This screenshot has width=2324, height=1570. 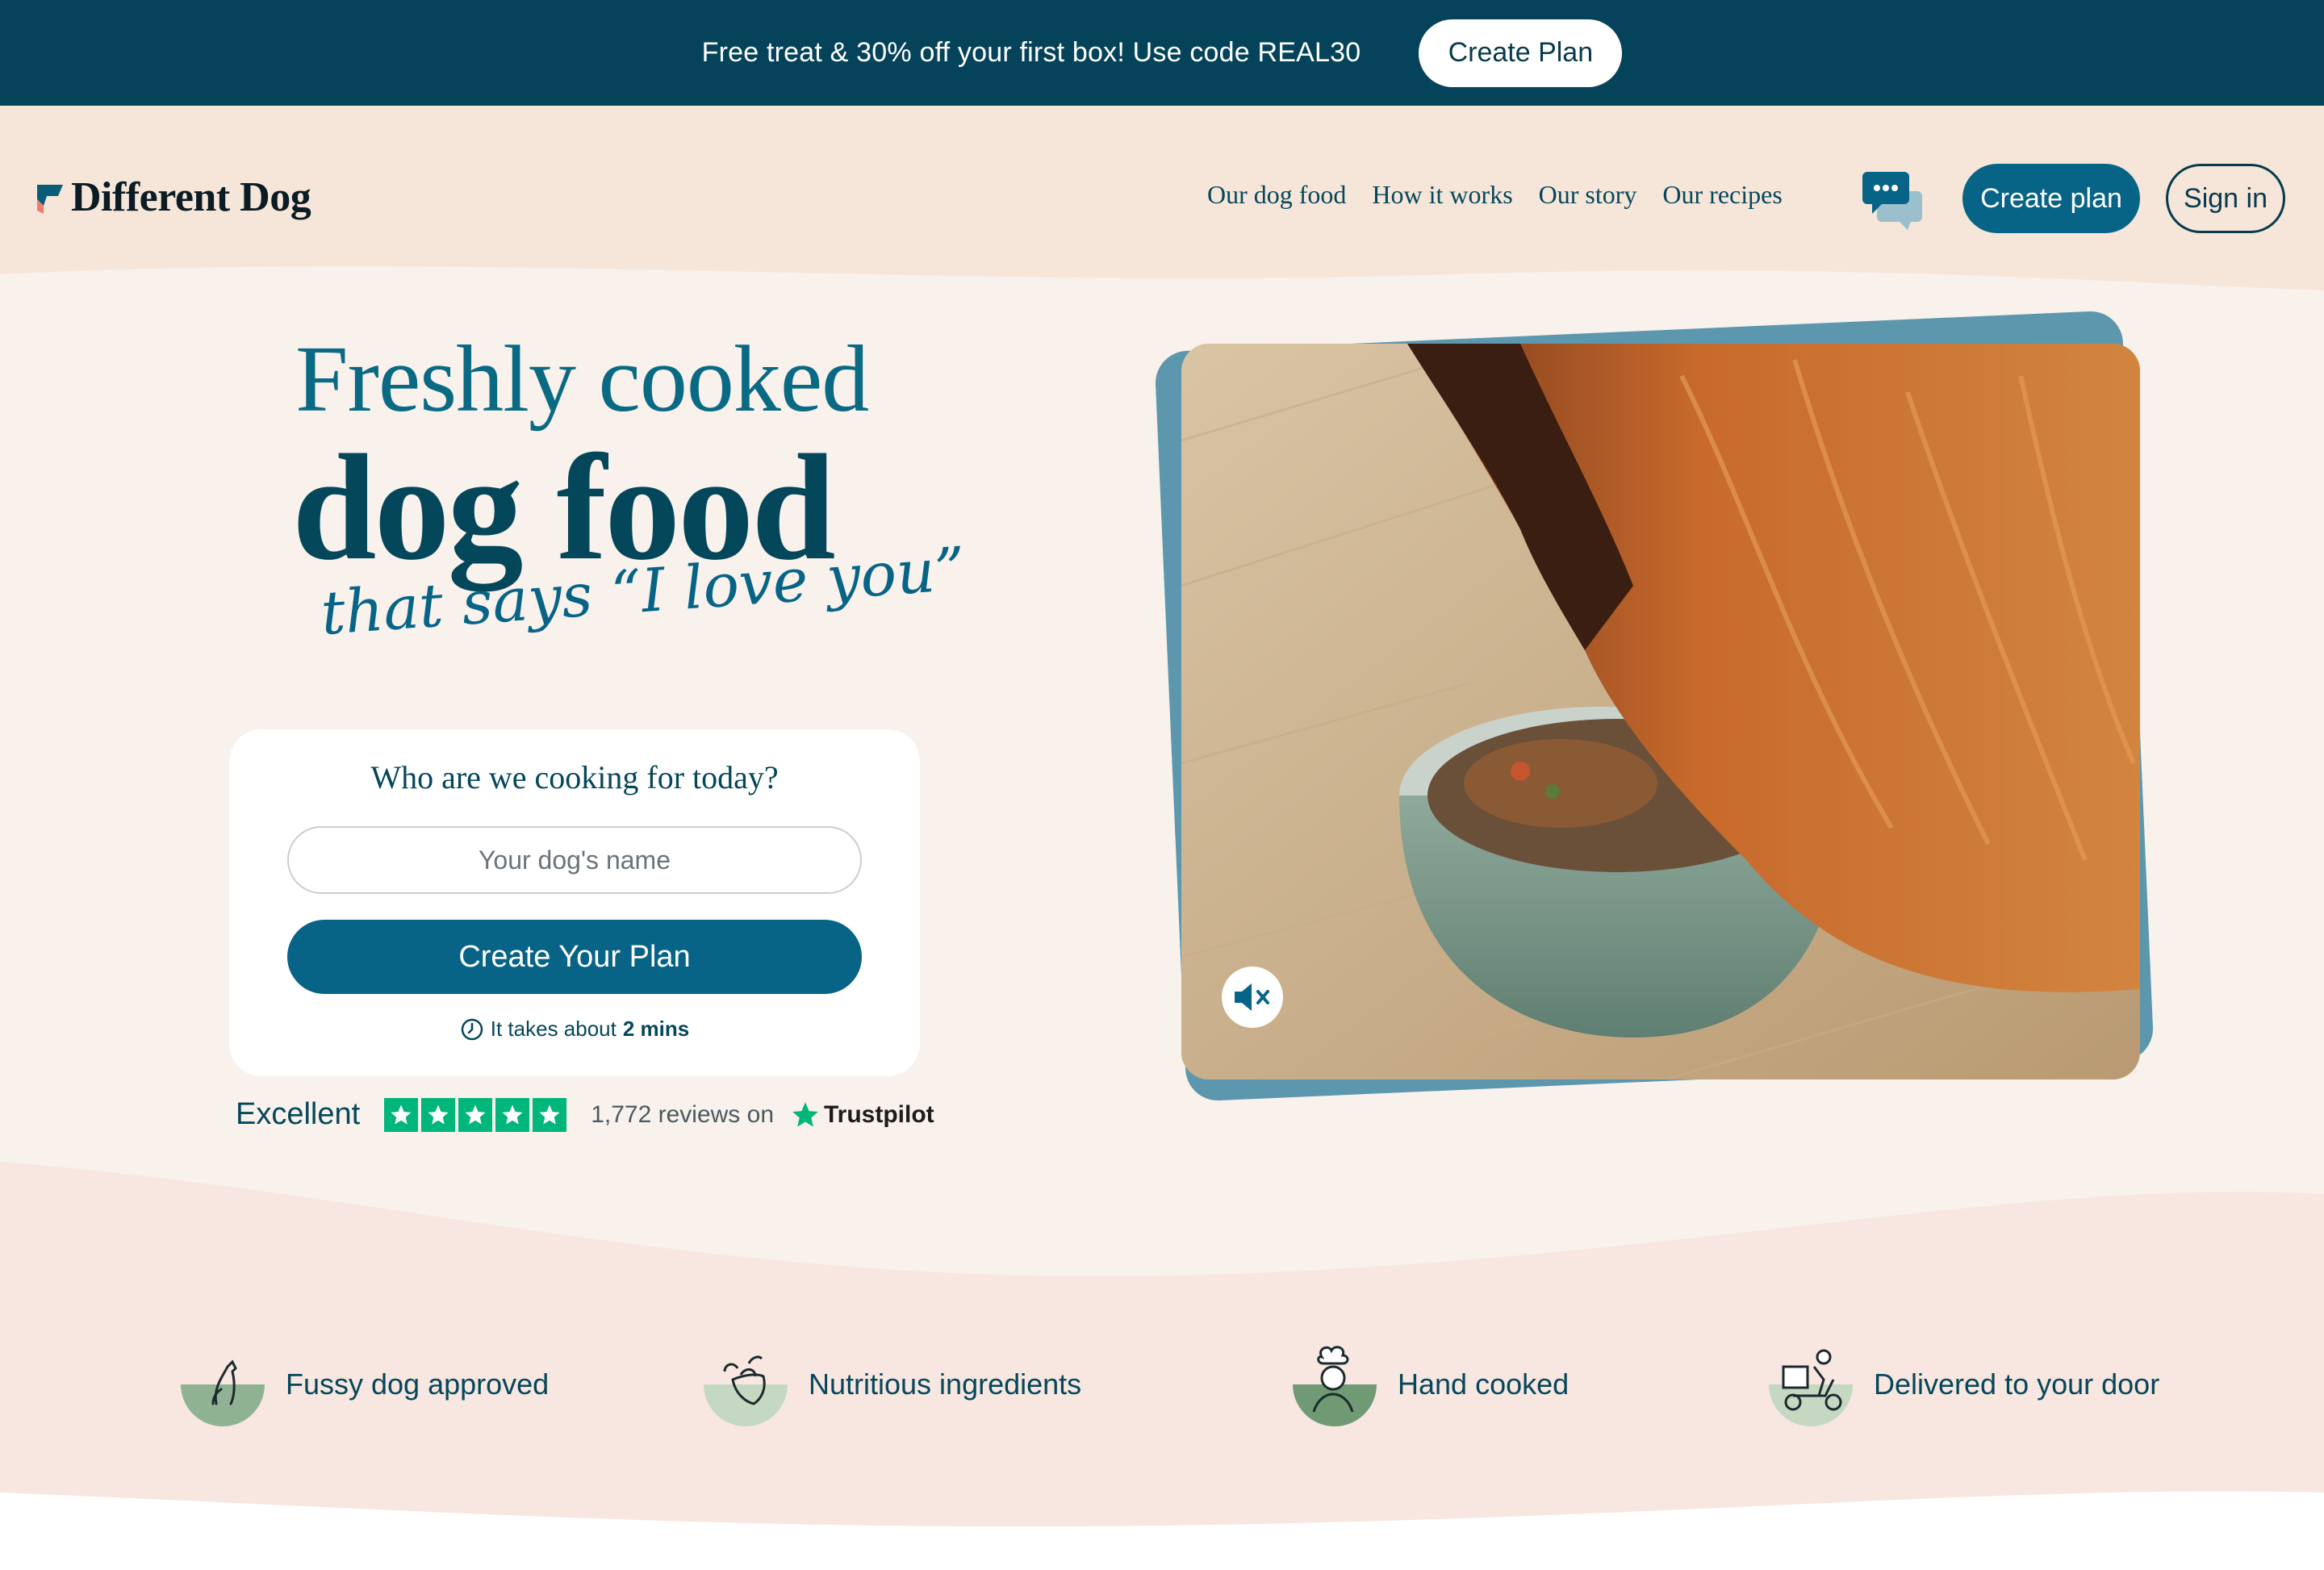 I want to click on feature-label: Nutritious ingredients, so click(x=945, y=1384).